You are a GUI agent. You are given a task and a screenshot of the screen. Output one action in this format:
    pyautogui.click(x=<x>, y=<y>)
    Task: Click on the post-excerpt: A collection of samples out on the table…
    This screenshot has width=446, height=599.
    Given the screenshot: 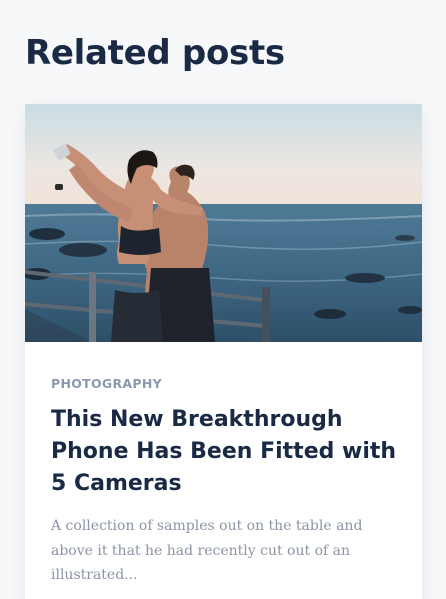 What is the action you would take?
    pyautogui.click(x=207, y=550)
    